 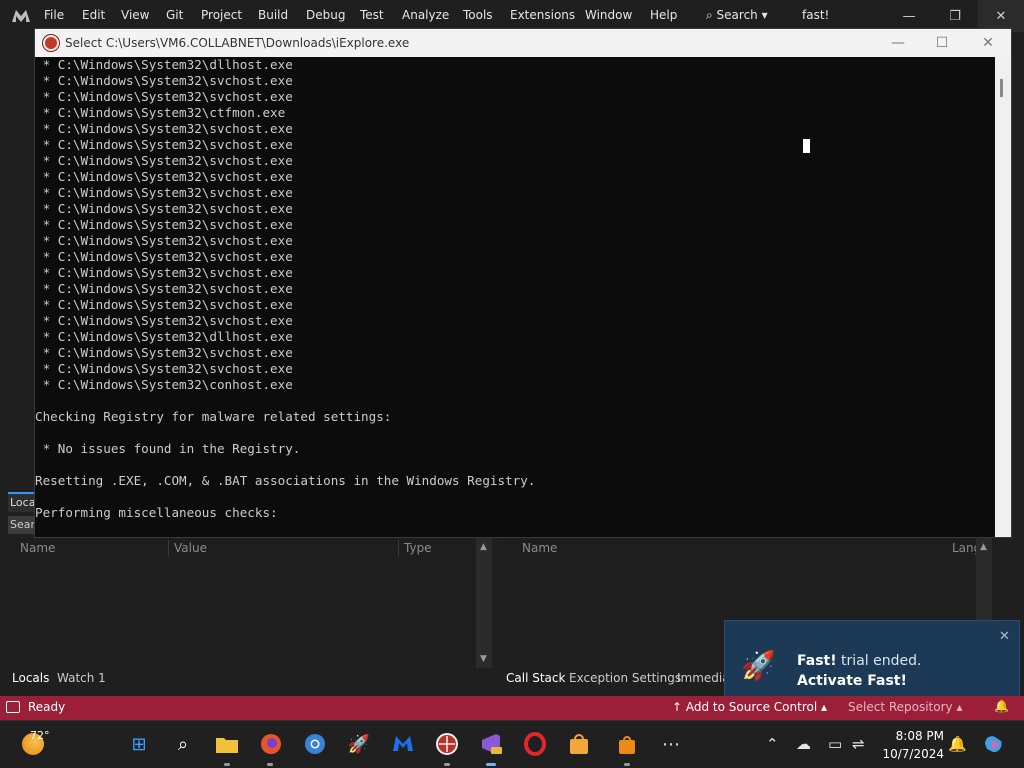 I want to click on console-line: * No issues found in the Registry., so click(x=168, y=448).